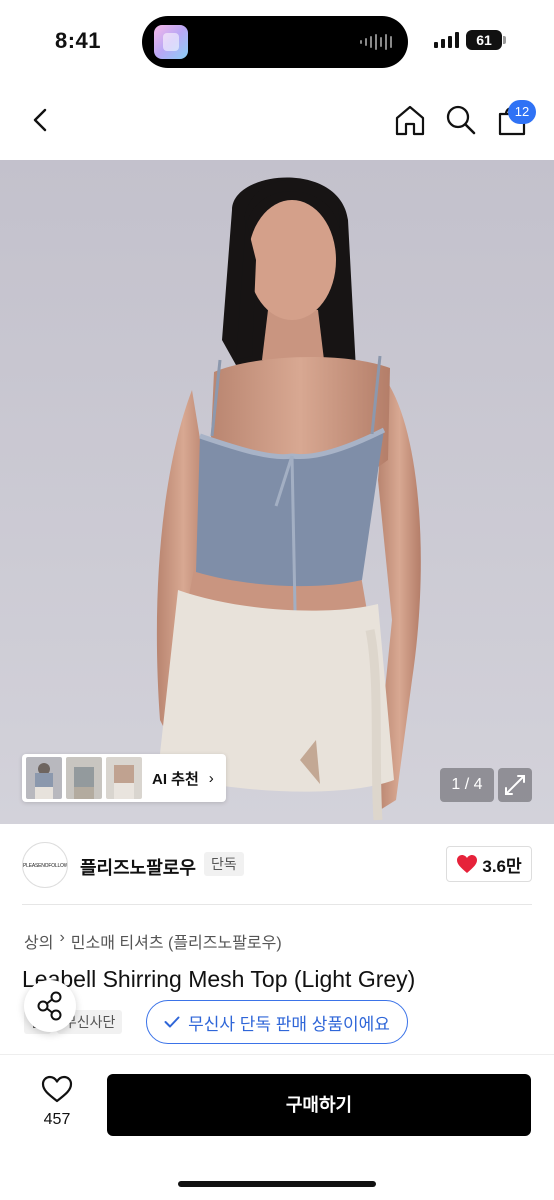 This screenshot has width=554, height=1200. I want to click on home-icon, so click(410, 120).